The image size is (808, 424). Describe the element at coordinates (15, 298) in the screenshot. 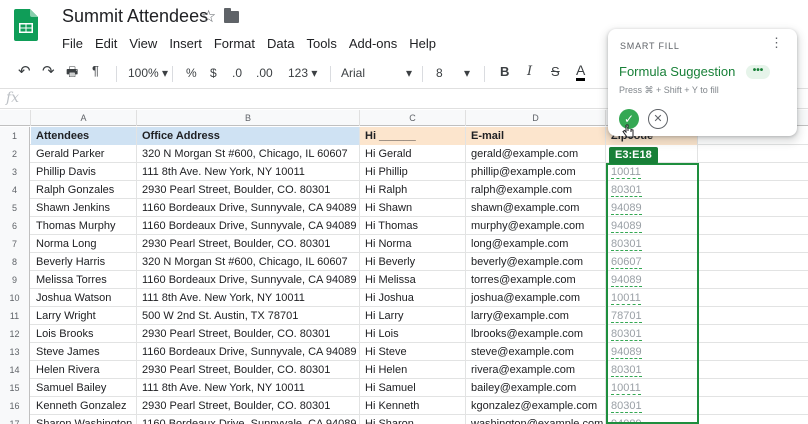

I see `row-header: 10` at that location.